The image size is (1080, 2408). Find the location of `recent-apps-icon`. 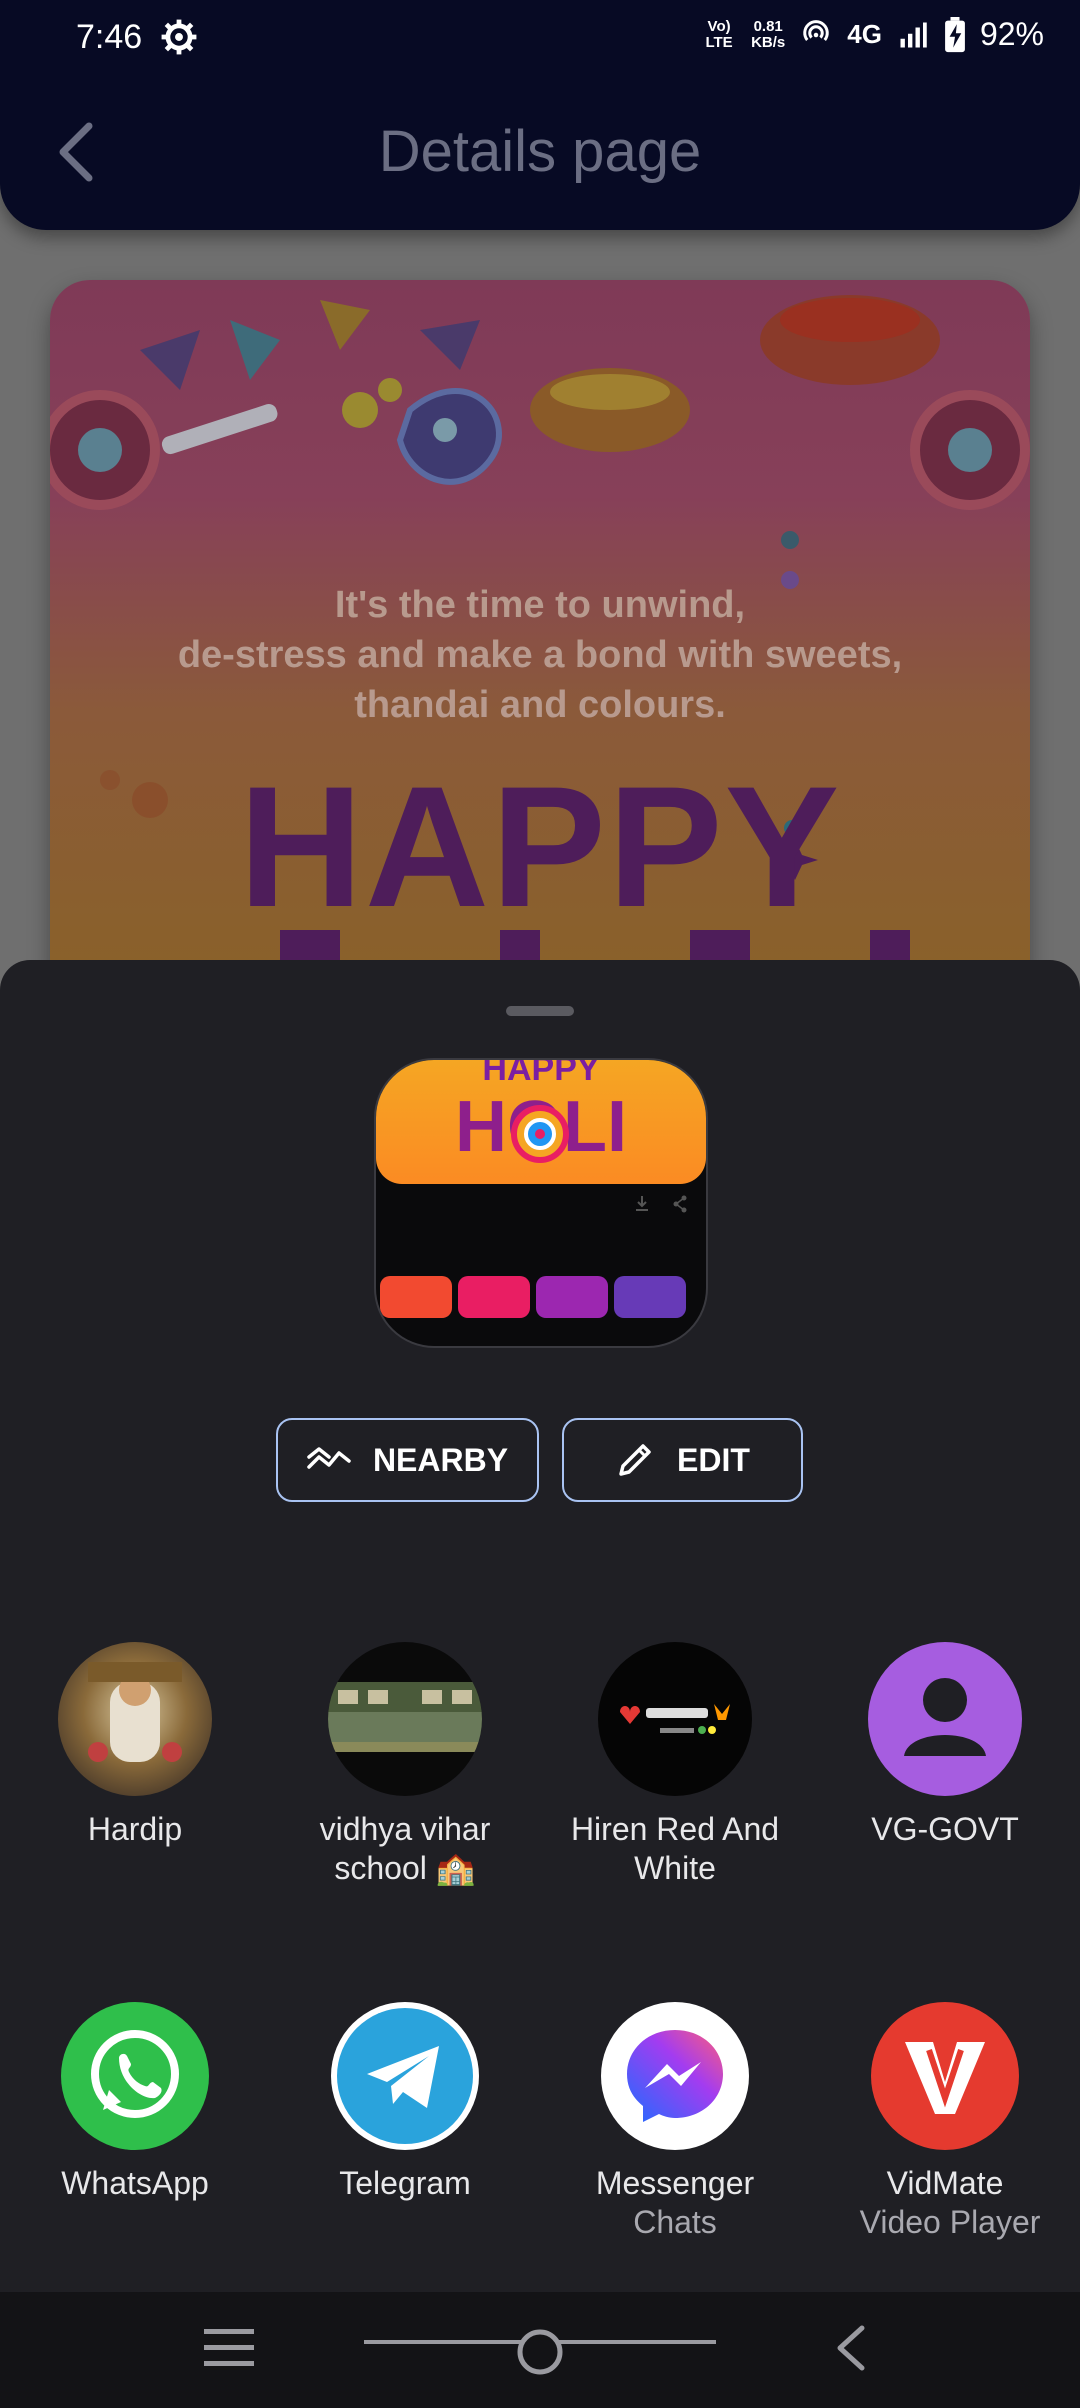

recent-apps-icon is located at coordinates (229, 2348).